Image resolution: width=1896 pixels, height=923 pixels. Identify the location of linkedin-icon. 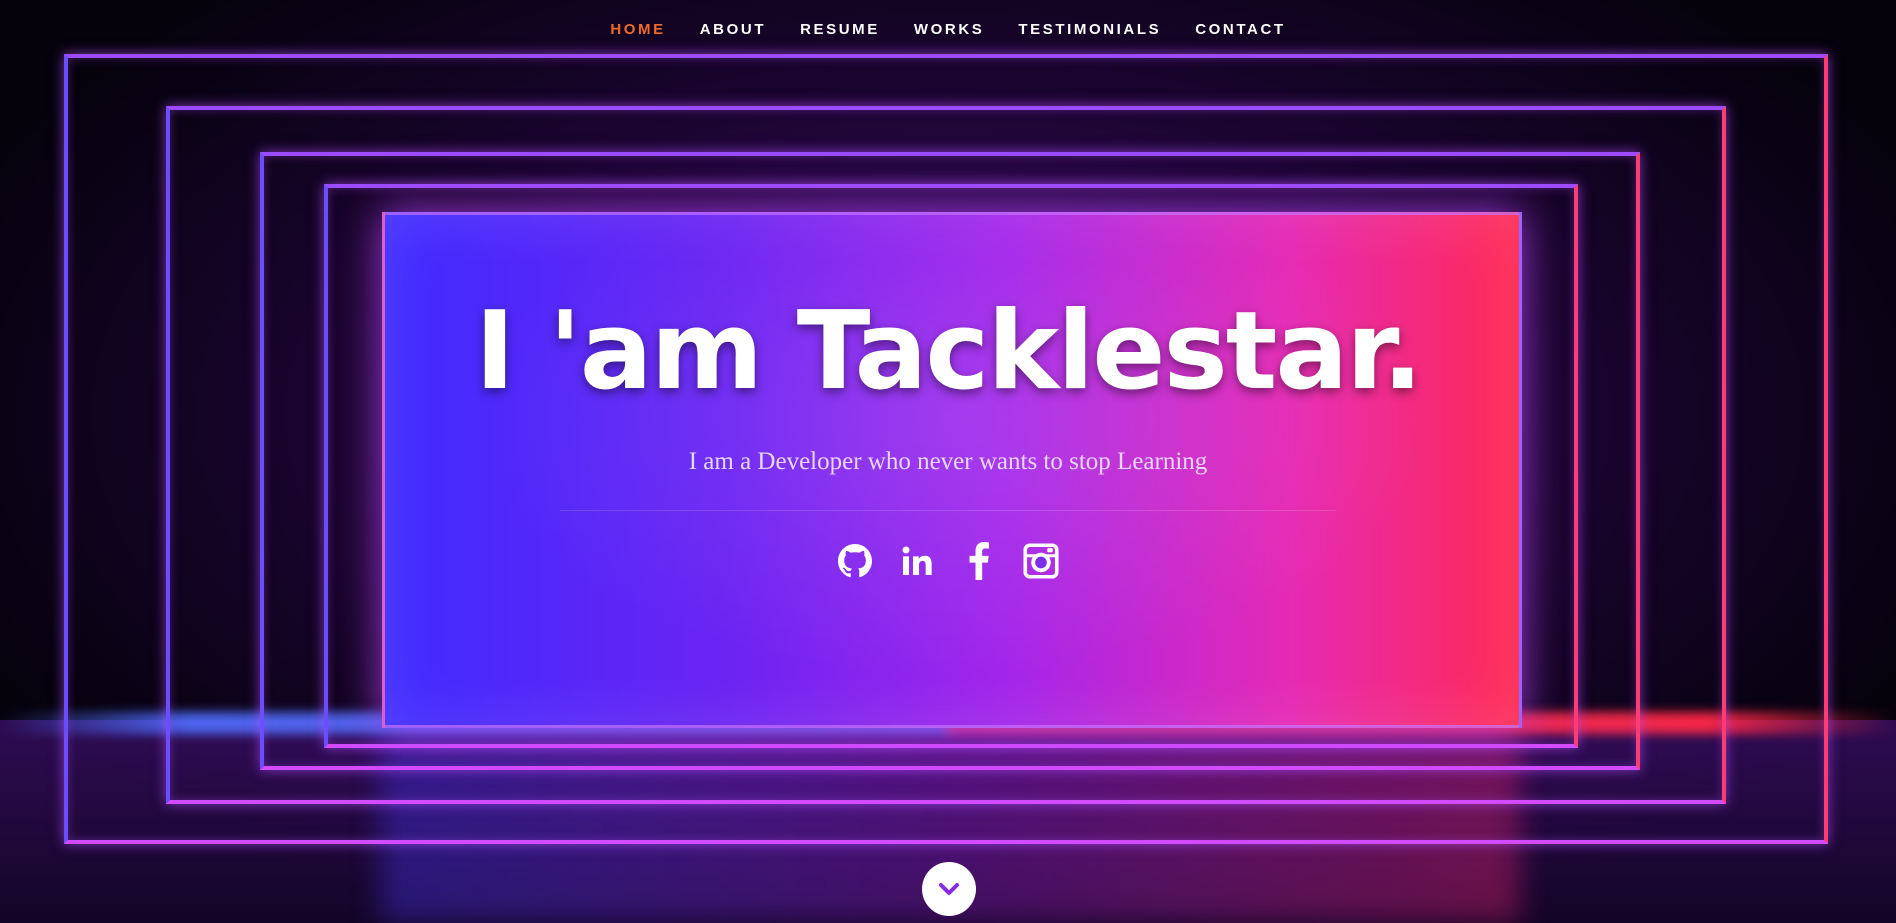
(917, 560).